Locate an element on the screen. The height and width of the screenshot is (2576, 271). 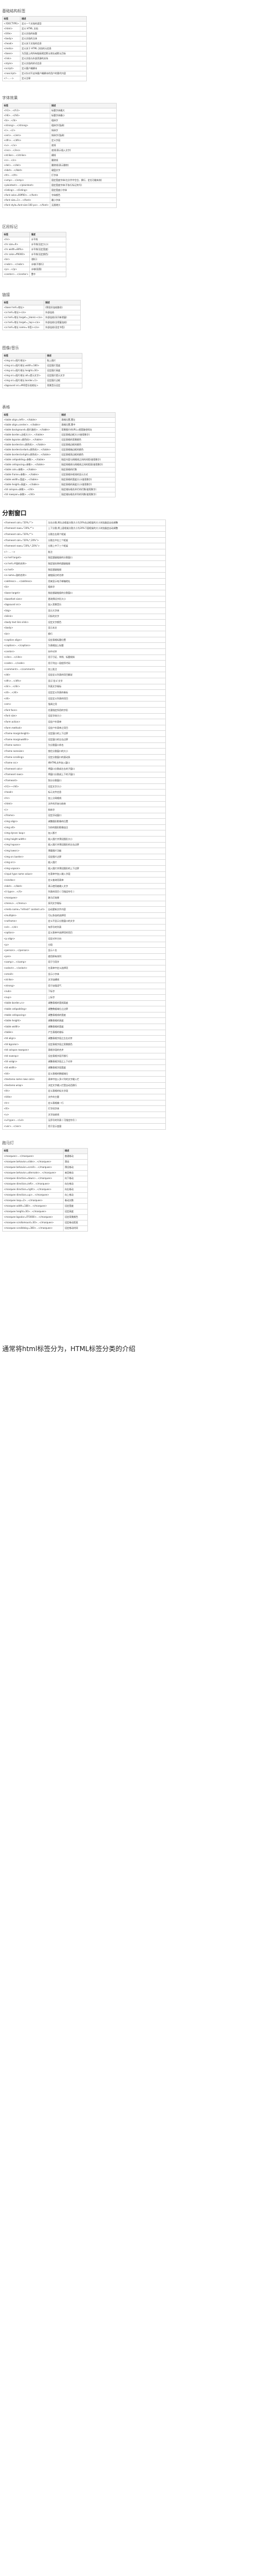
table-row: <img hspace> 插入图片并预设图形的左右边界 is located at coordinates (84, 845).